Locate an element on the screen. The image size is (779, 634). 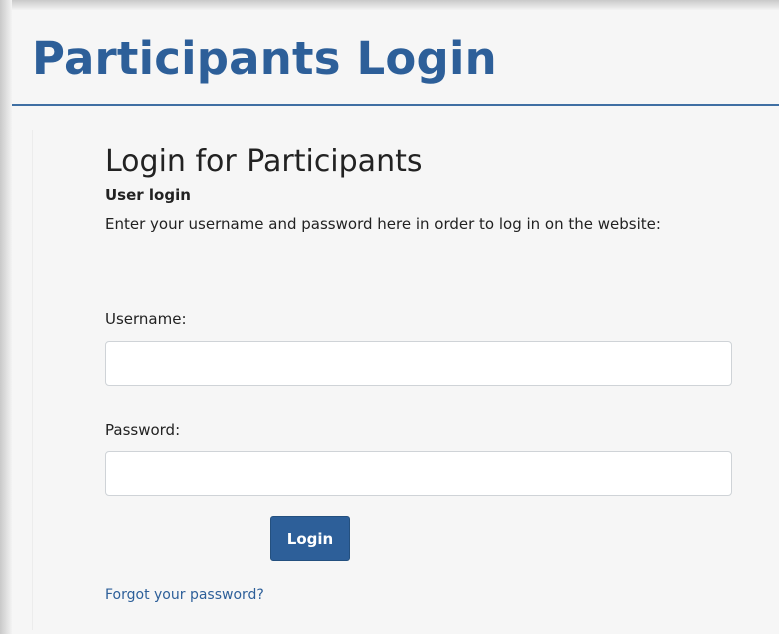
forgot-password-link: Forgot your password? is located at coordinates (184, 595).